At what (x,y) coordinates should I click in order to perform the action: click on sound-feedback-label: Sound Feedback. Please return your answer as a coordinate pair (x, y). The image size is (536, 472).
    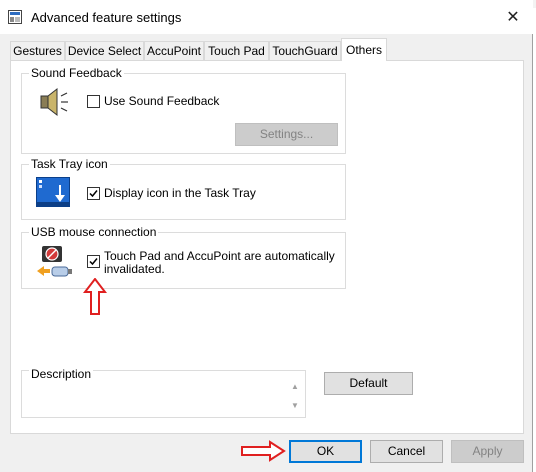
    Looking at the image, I should click on (76, 73).